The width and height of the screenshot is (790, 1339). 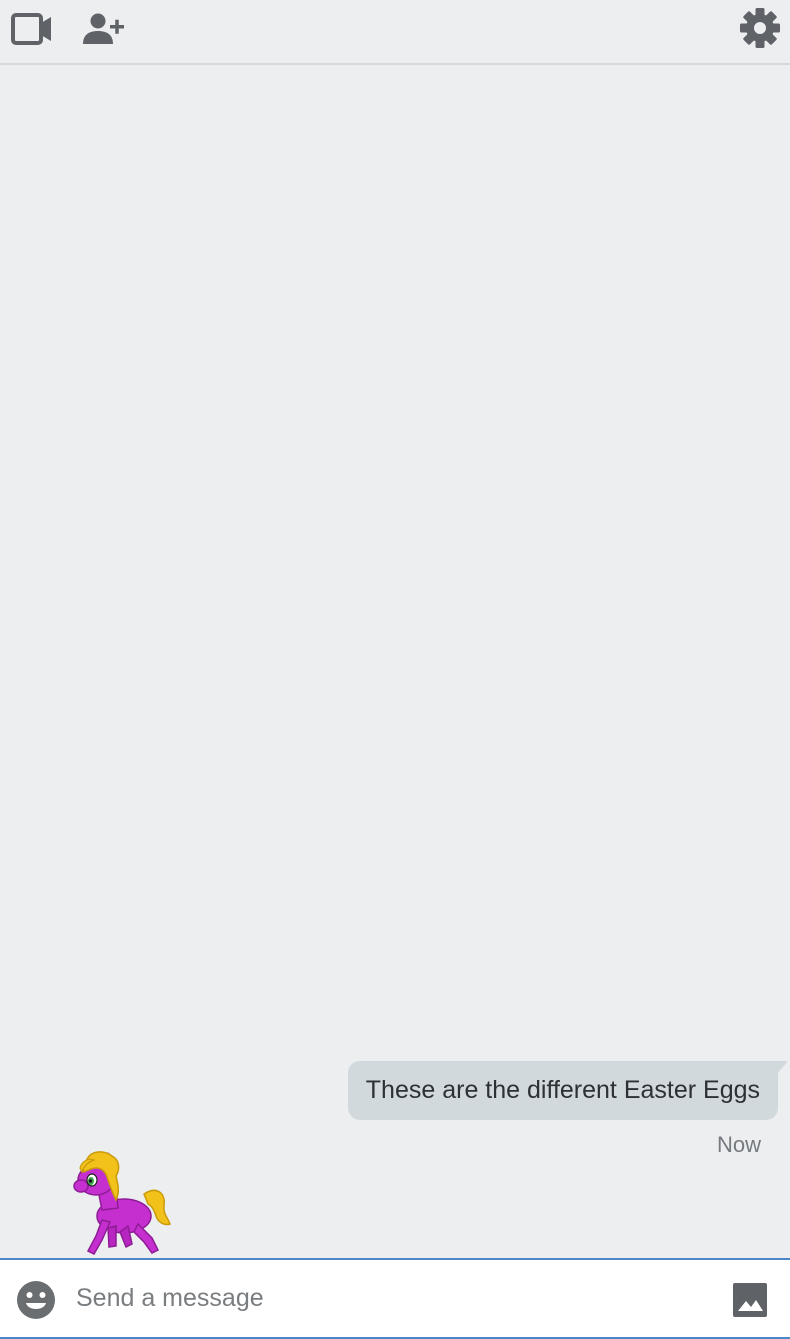 I want to click on pony-easter-egg-image, so click(x=122, y=1203).